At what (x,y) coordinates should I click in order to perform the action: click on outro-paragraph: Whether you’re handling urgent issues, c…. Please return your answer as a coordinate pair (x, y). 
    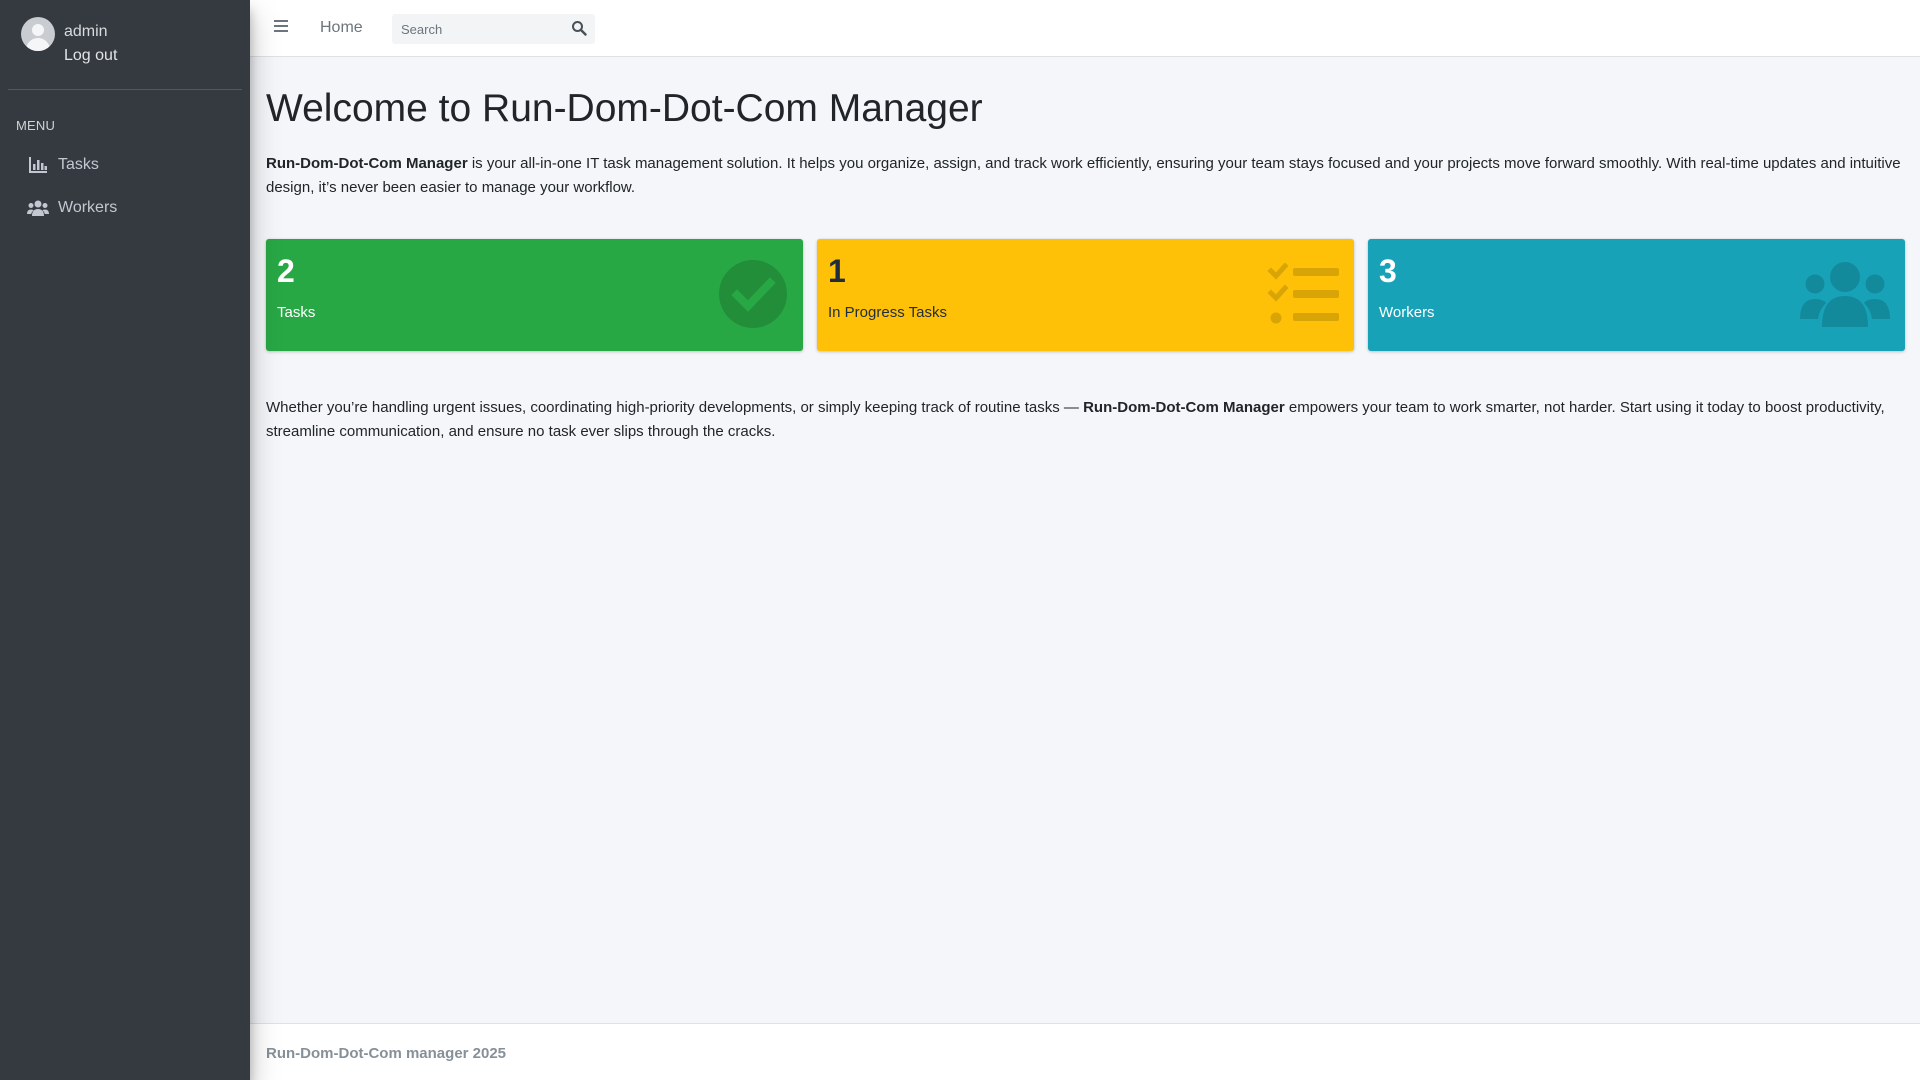
    Looking at the image, I should click on (1088, 420).